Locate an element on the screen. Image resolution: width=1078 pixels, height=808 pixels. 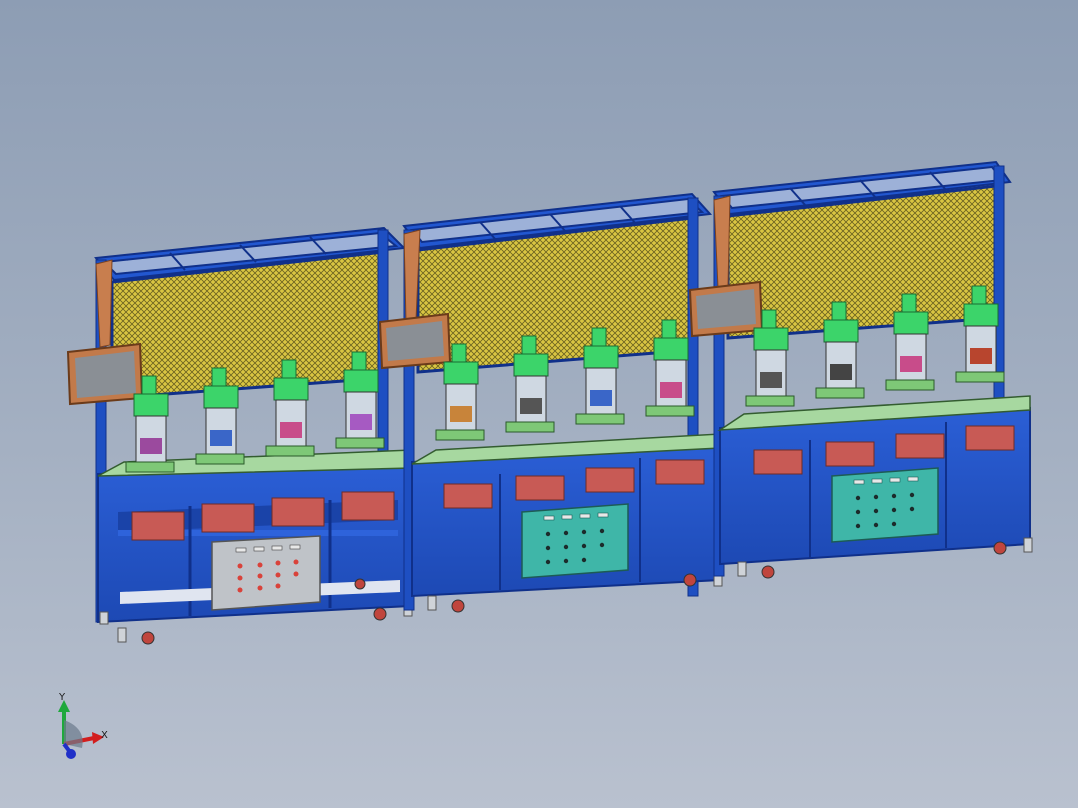
station-3-monitor is located at coordinates (726, 309).